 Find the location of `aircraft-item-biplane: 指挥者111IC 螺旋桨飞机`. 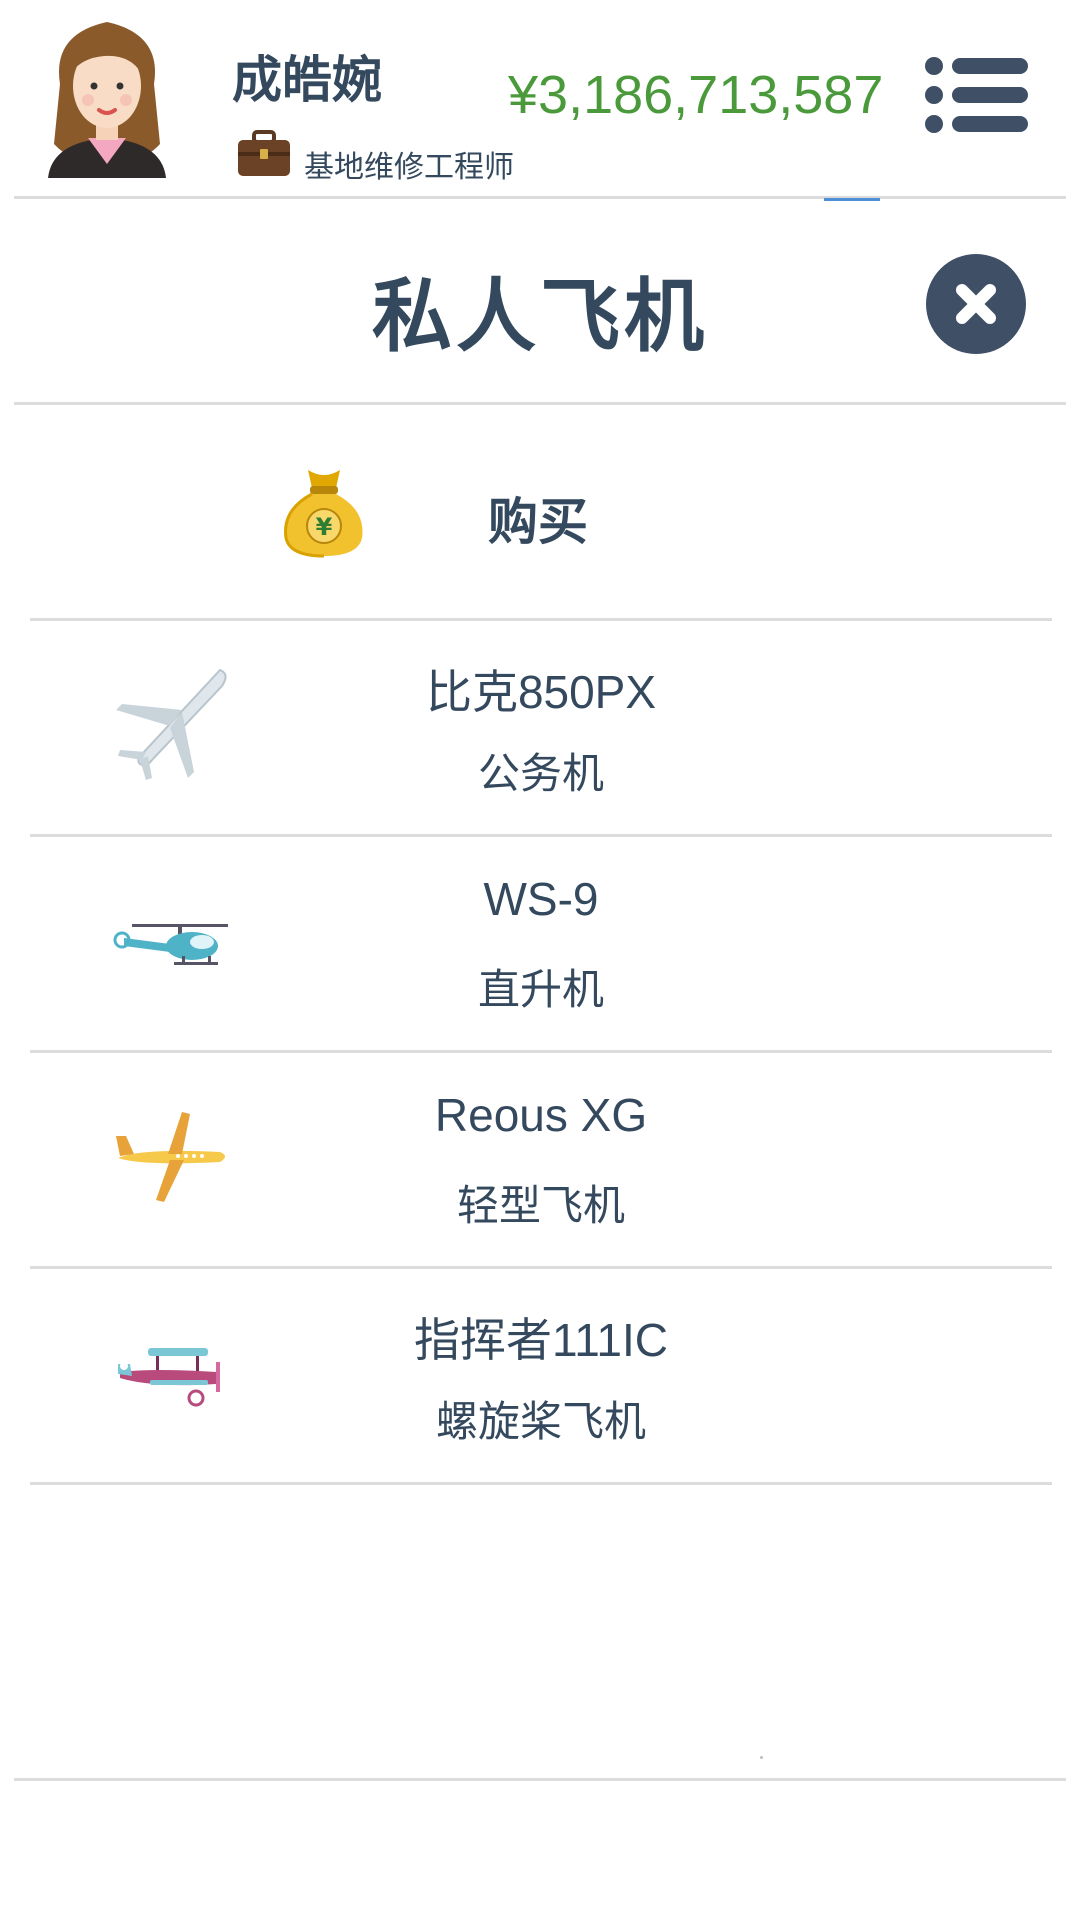

aircraft-item-biplane: 指挥者111IC 螺旋桨飞机 is located at coordinates (541, 1375).